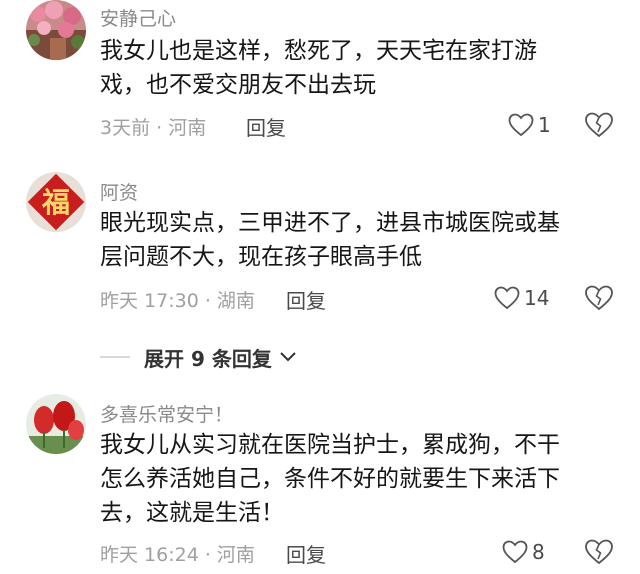 Image resolution: width=640 pixels, height=574 pixels. I want to click on divider-line, so click(115, 357).